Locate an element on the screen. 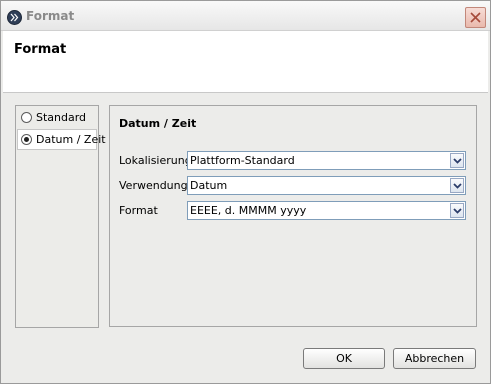  radio-datum-zeit: Datum / Zeit is located at coordinates (61, 139).